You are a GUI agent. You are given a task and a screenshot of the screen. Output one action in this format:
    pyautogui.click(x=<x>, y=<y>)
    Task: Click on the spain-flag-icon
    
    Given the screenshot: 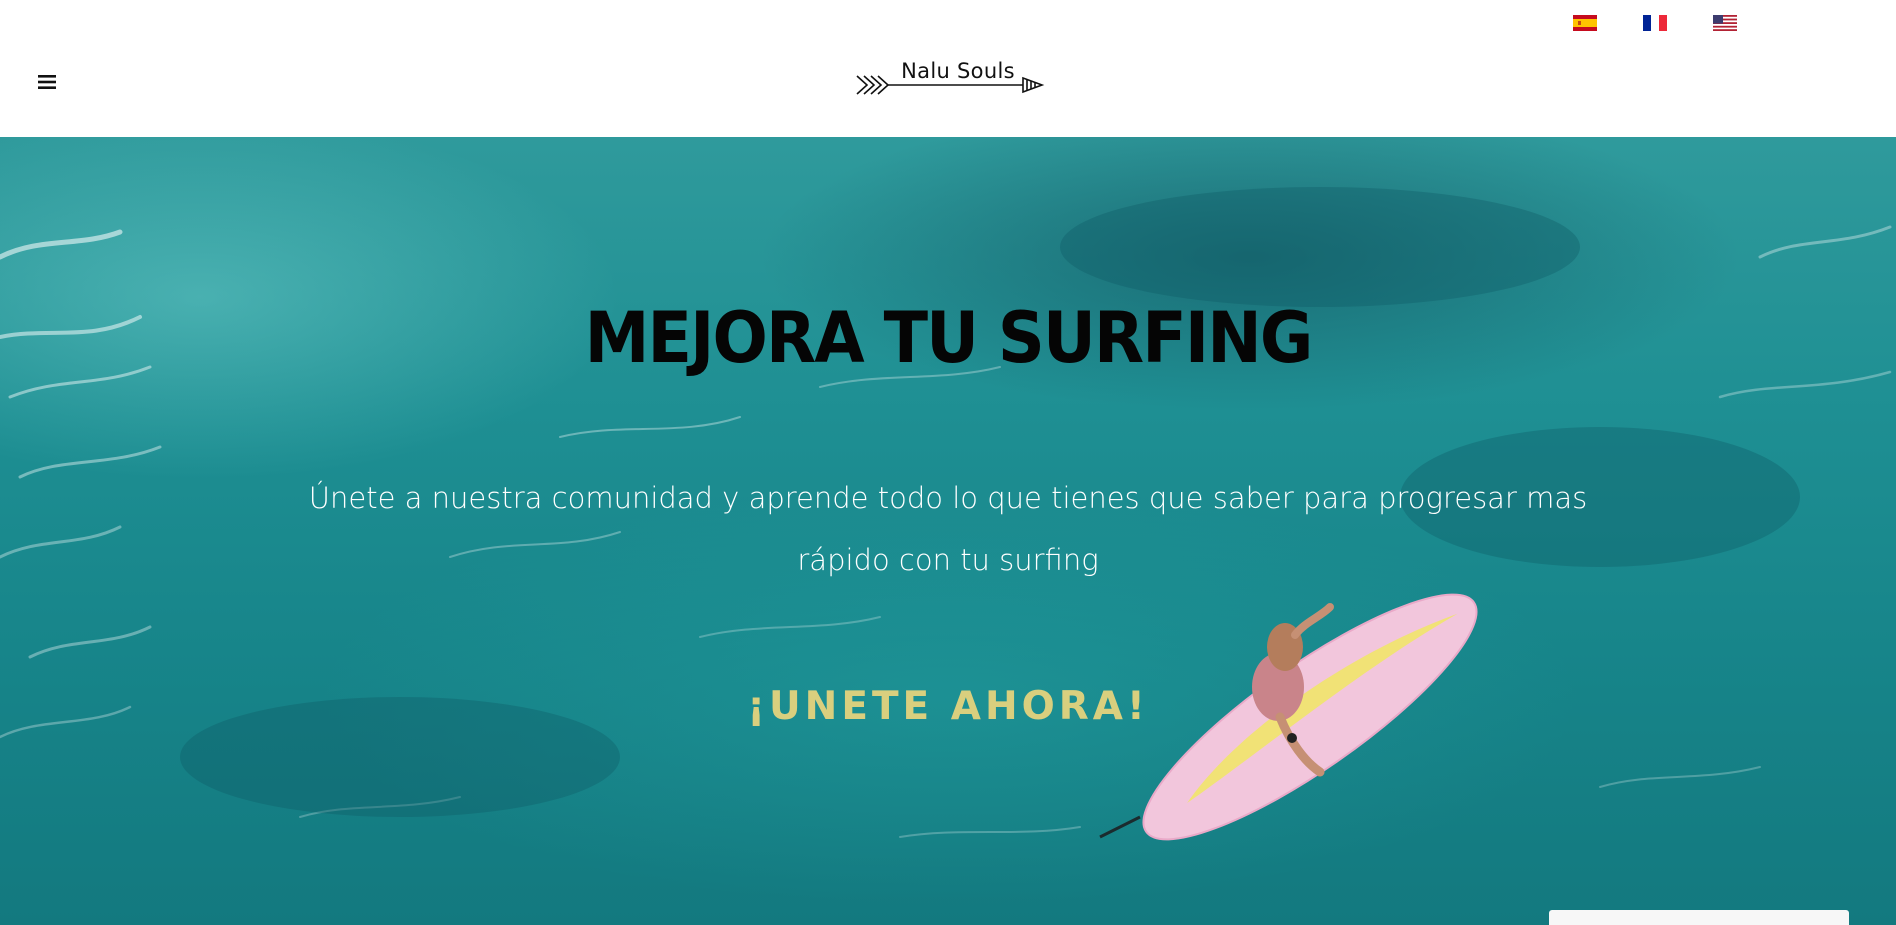 What is the action you would take?
    pyautogui.click(x=1585, y=23)
    